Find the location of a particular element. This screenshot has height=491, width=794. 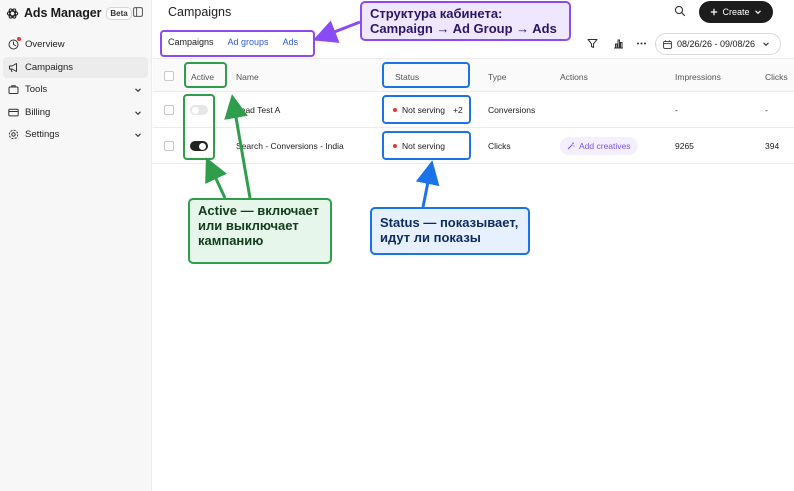

create-button: Create is located at coordinates (736, 12).